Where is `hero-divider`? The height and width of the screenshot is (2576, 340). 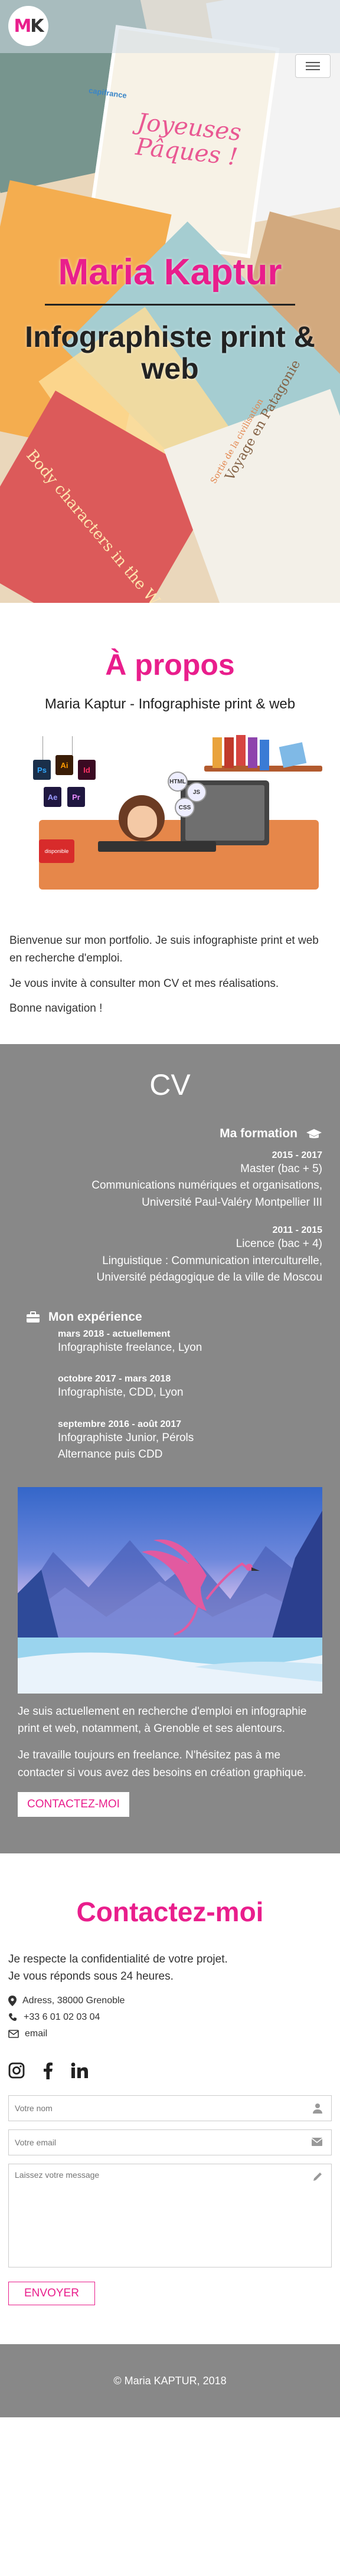
hero-divider is located at coordinates (170, 305).